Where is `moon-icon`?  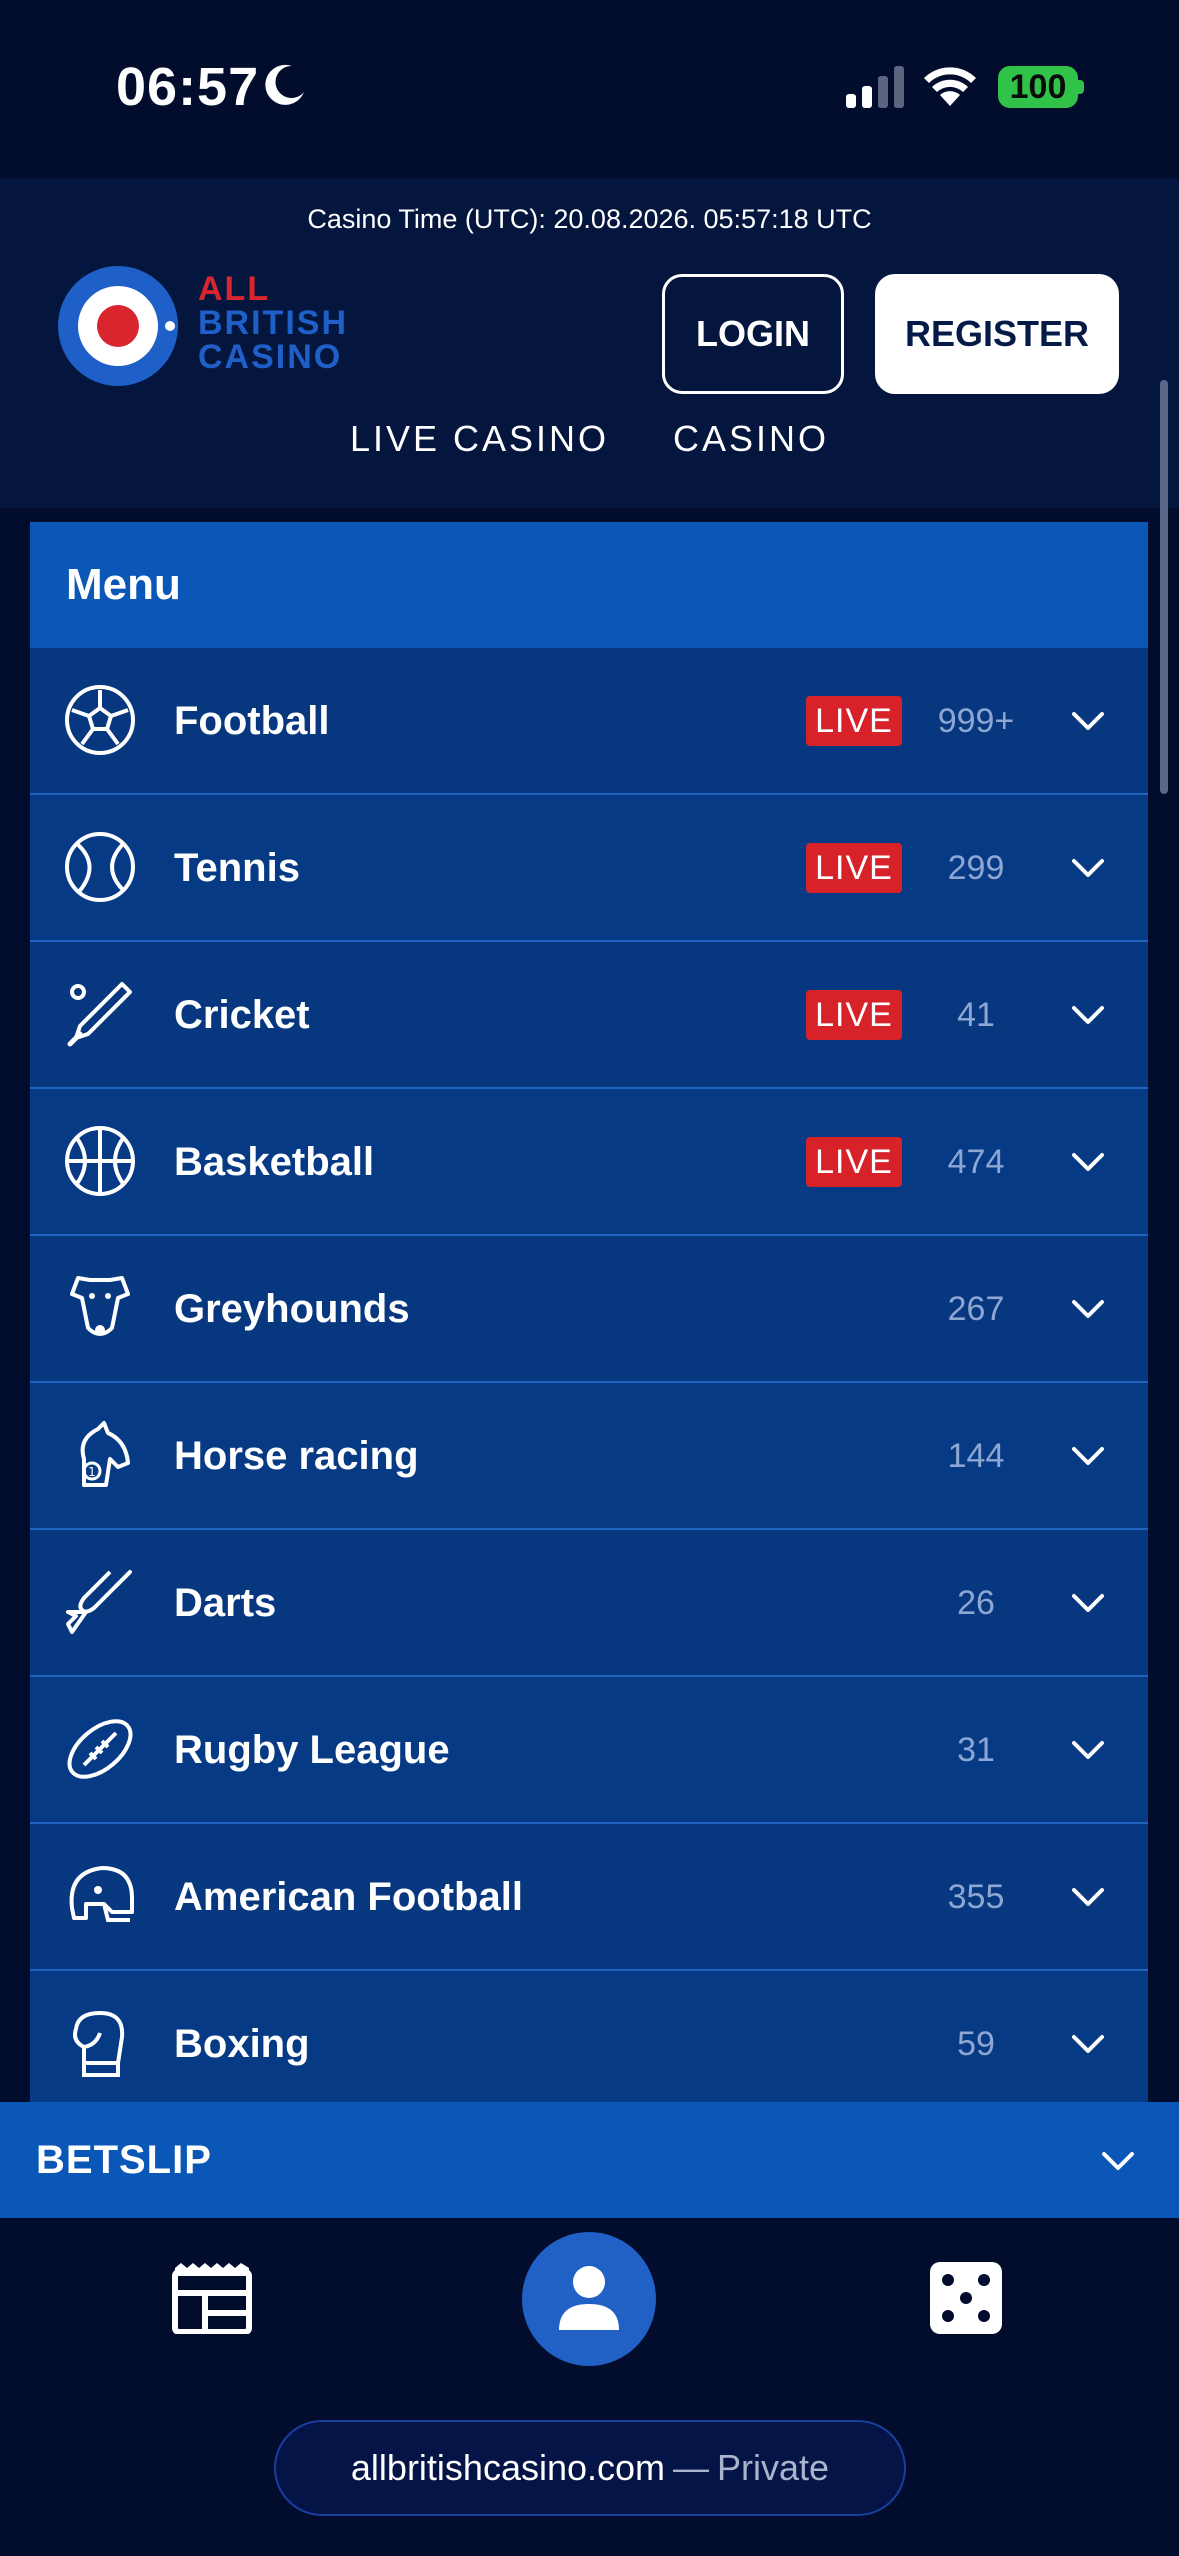 moon-icon is located at coordinates (284, 84).